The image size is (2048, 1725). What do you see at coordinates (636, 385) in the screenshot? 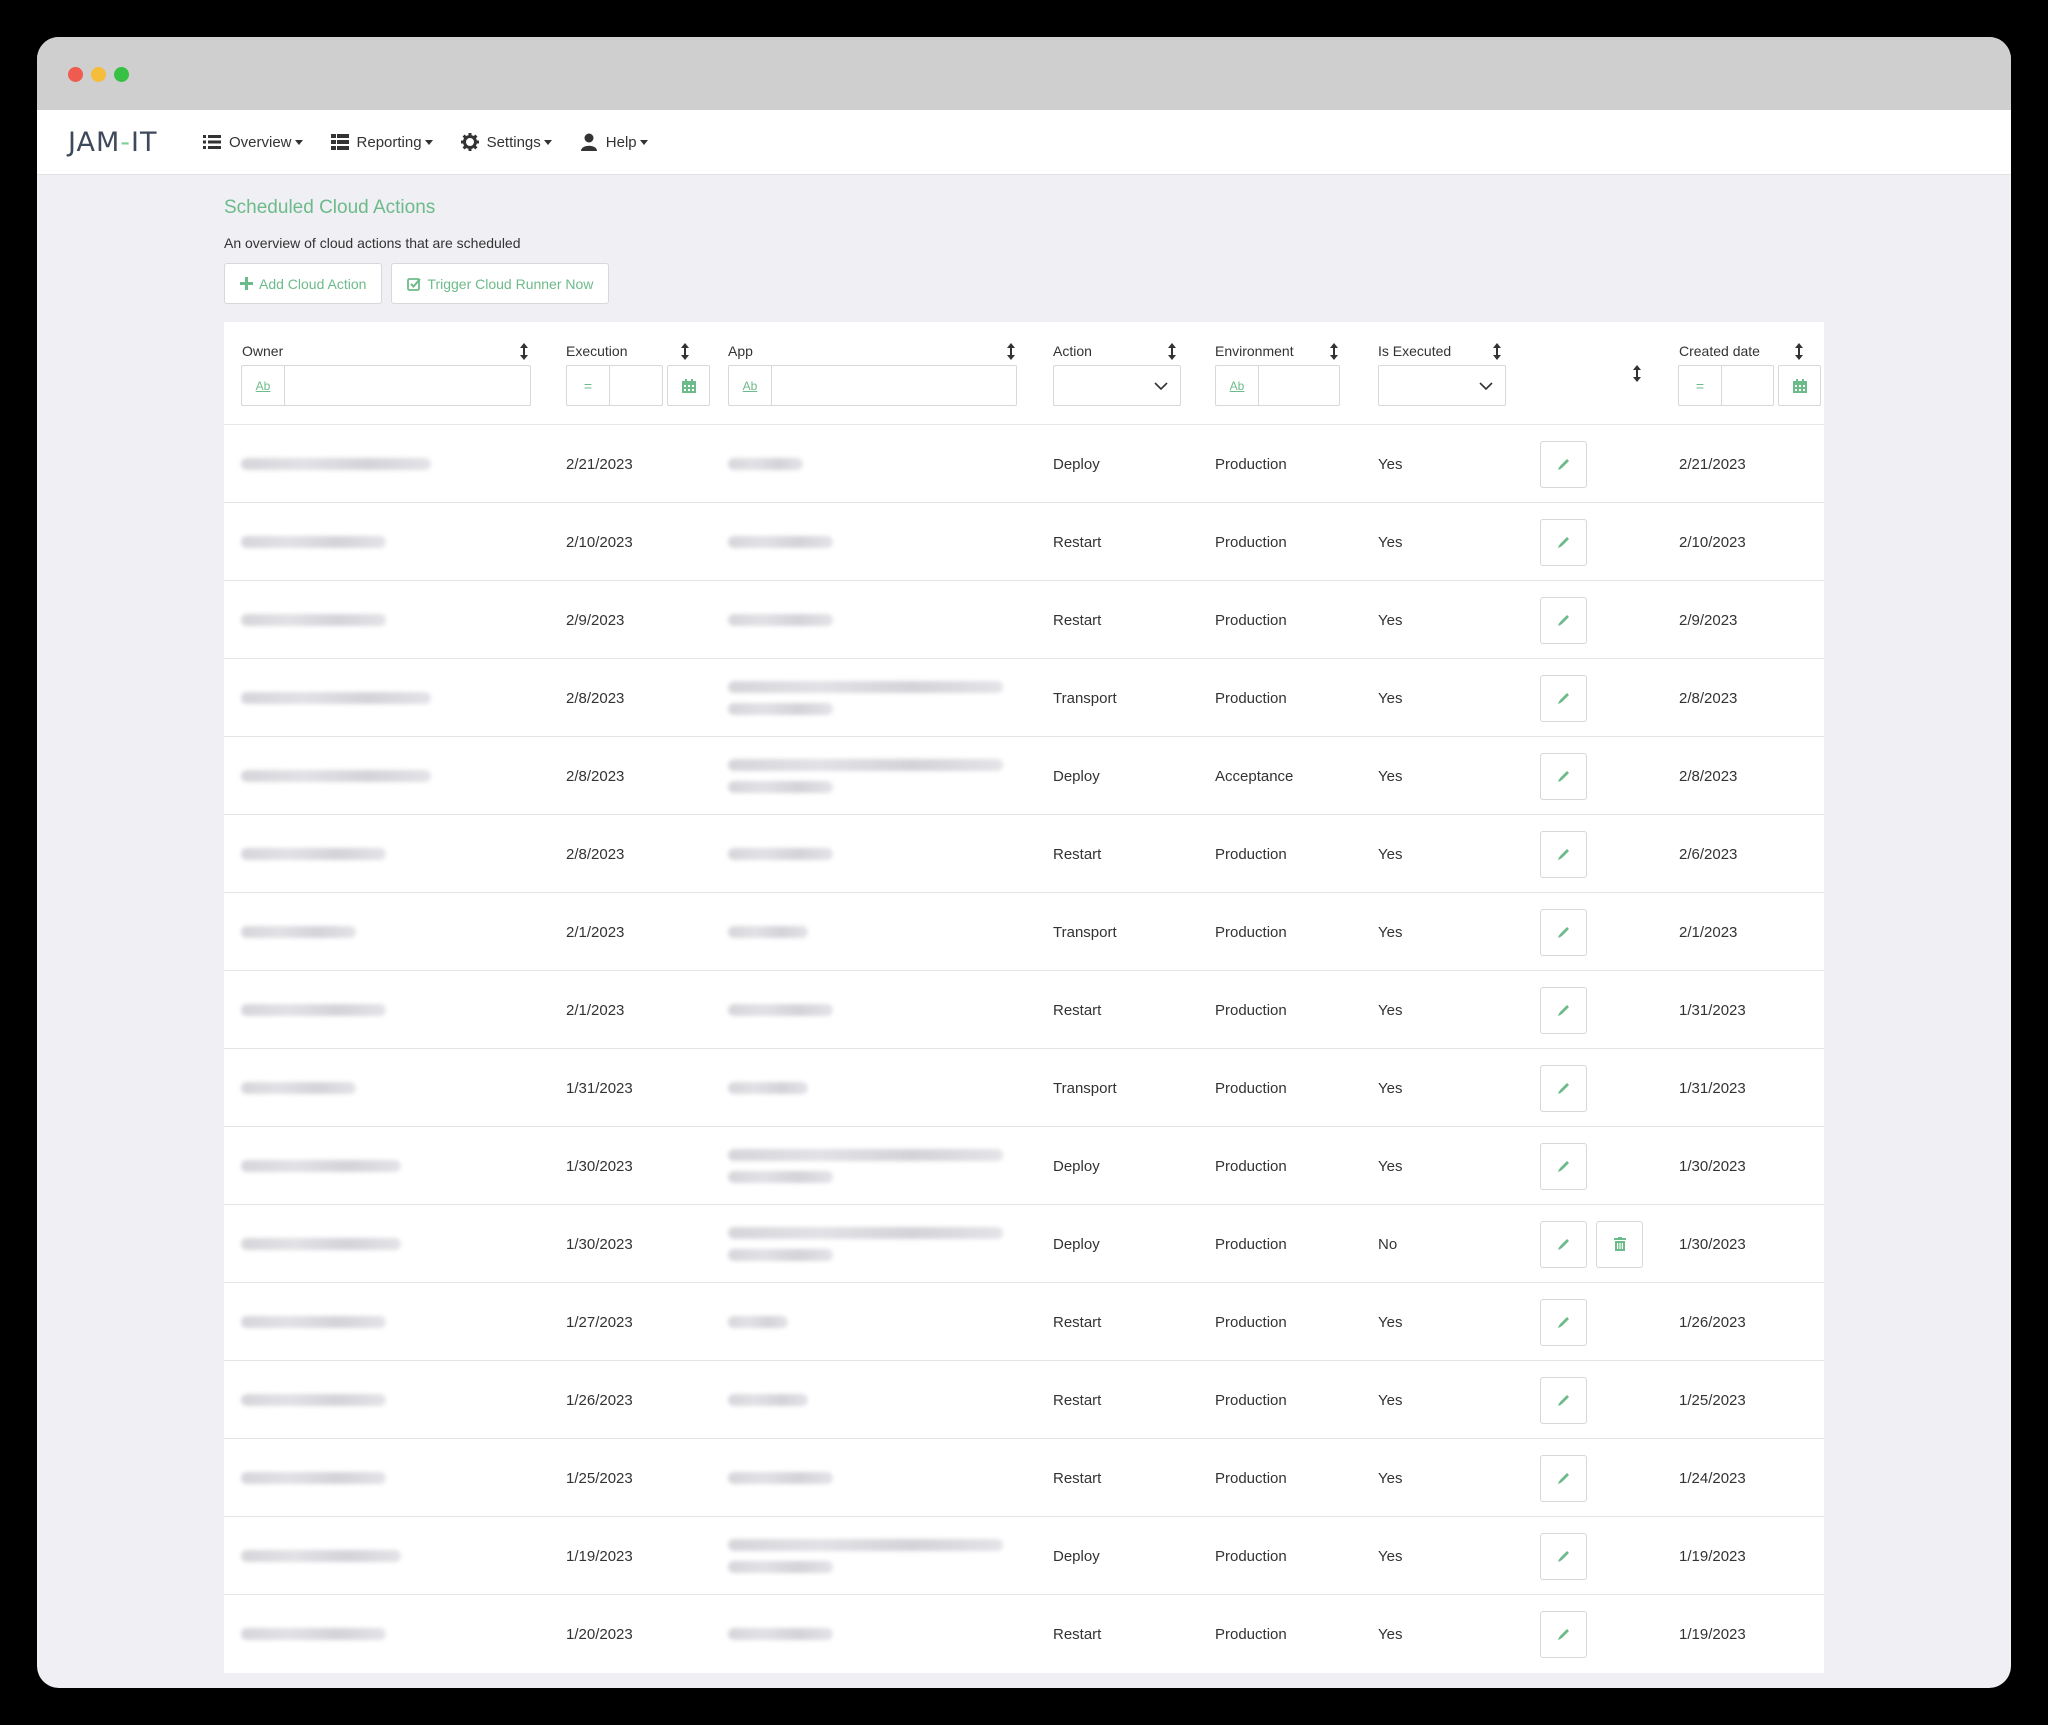
I see `execution-filter-input` at bounding box center [636, 385].